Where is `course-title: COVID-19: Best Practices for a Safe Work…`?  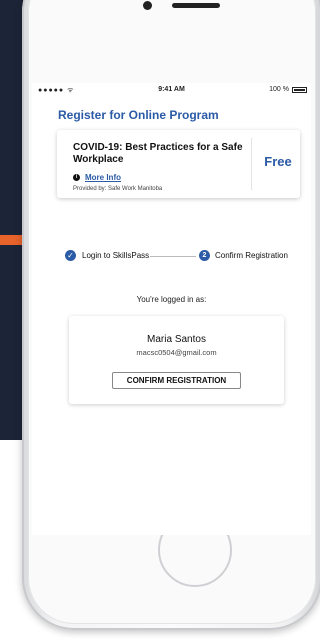
course-title: COVID-19: Best Practices for a Safe Work… is located at coordinates (158, 153).